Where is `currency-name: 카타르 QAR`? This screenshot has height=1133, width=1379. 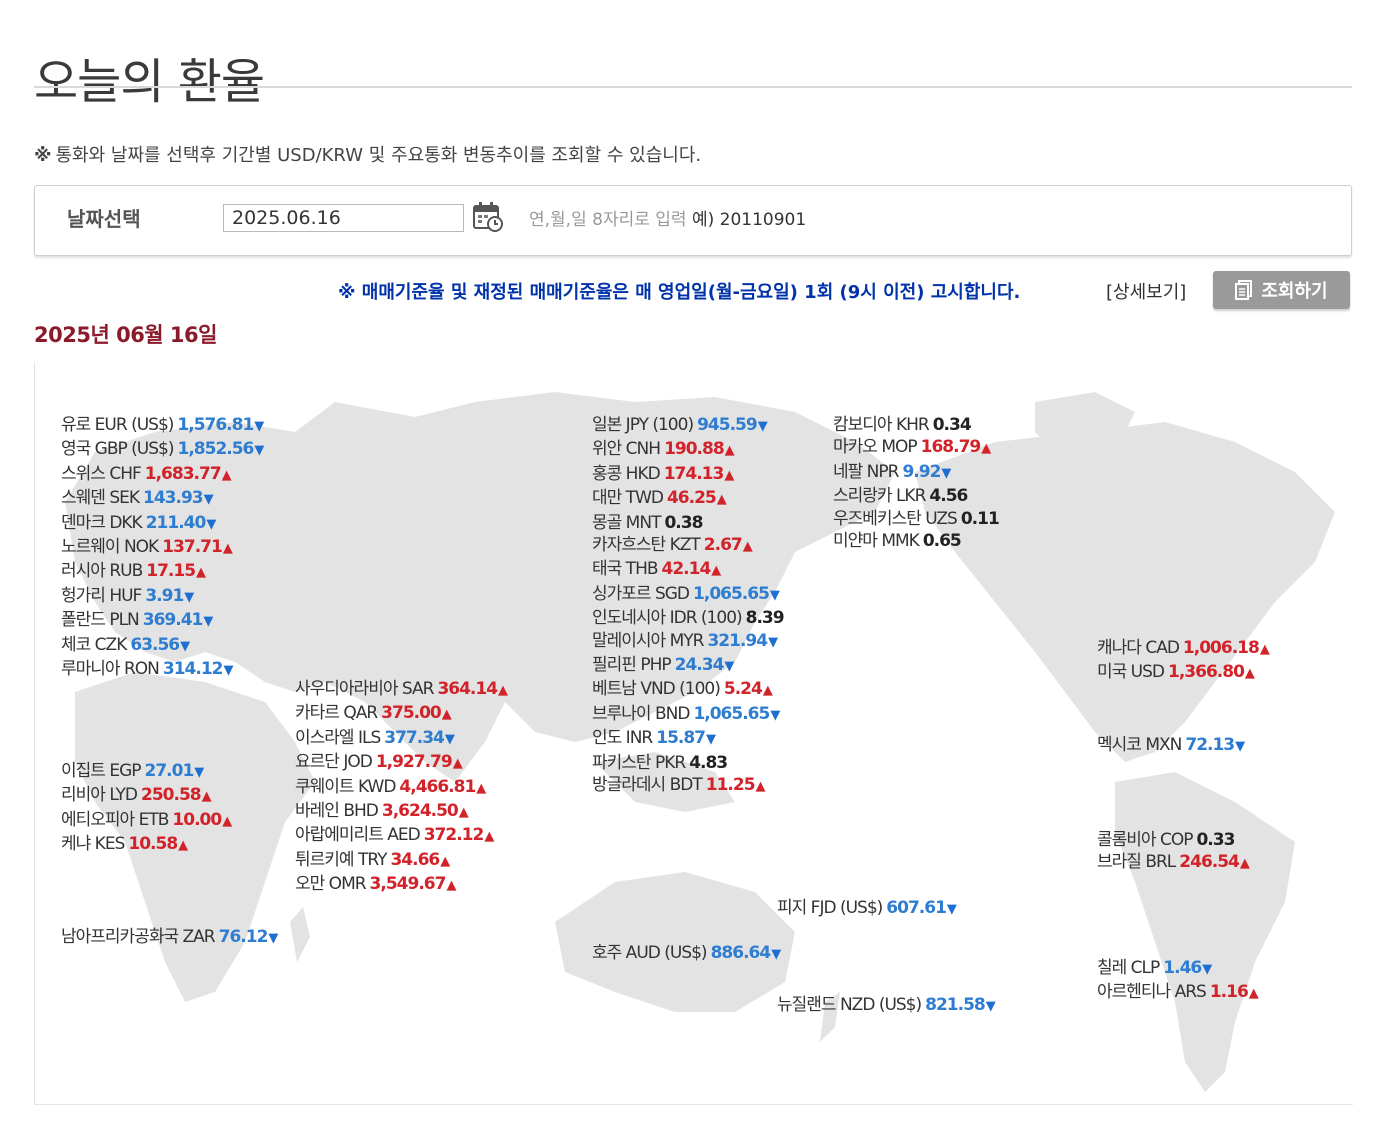
currency-name: 카타르 QAR is located at coordinates (336, 713).